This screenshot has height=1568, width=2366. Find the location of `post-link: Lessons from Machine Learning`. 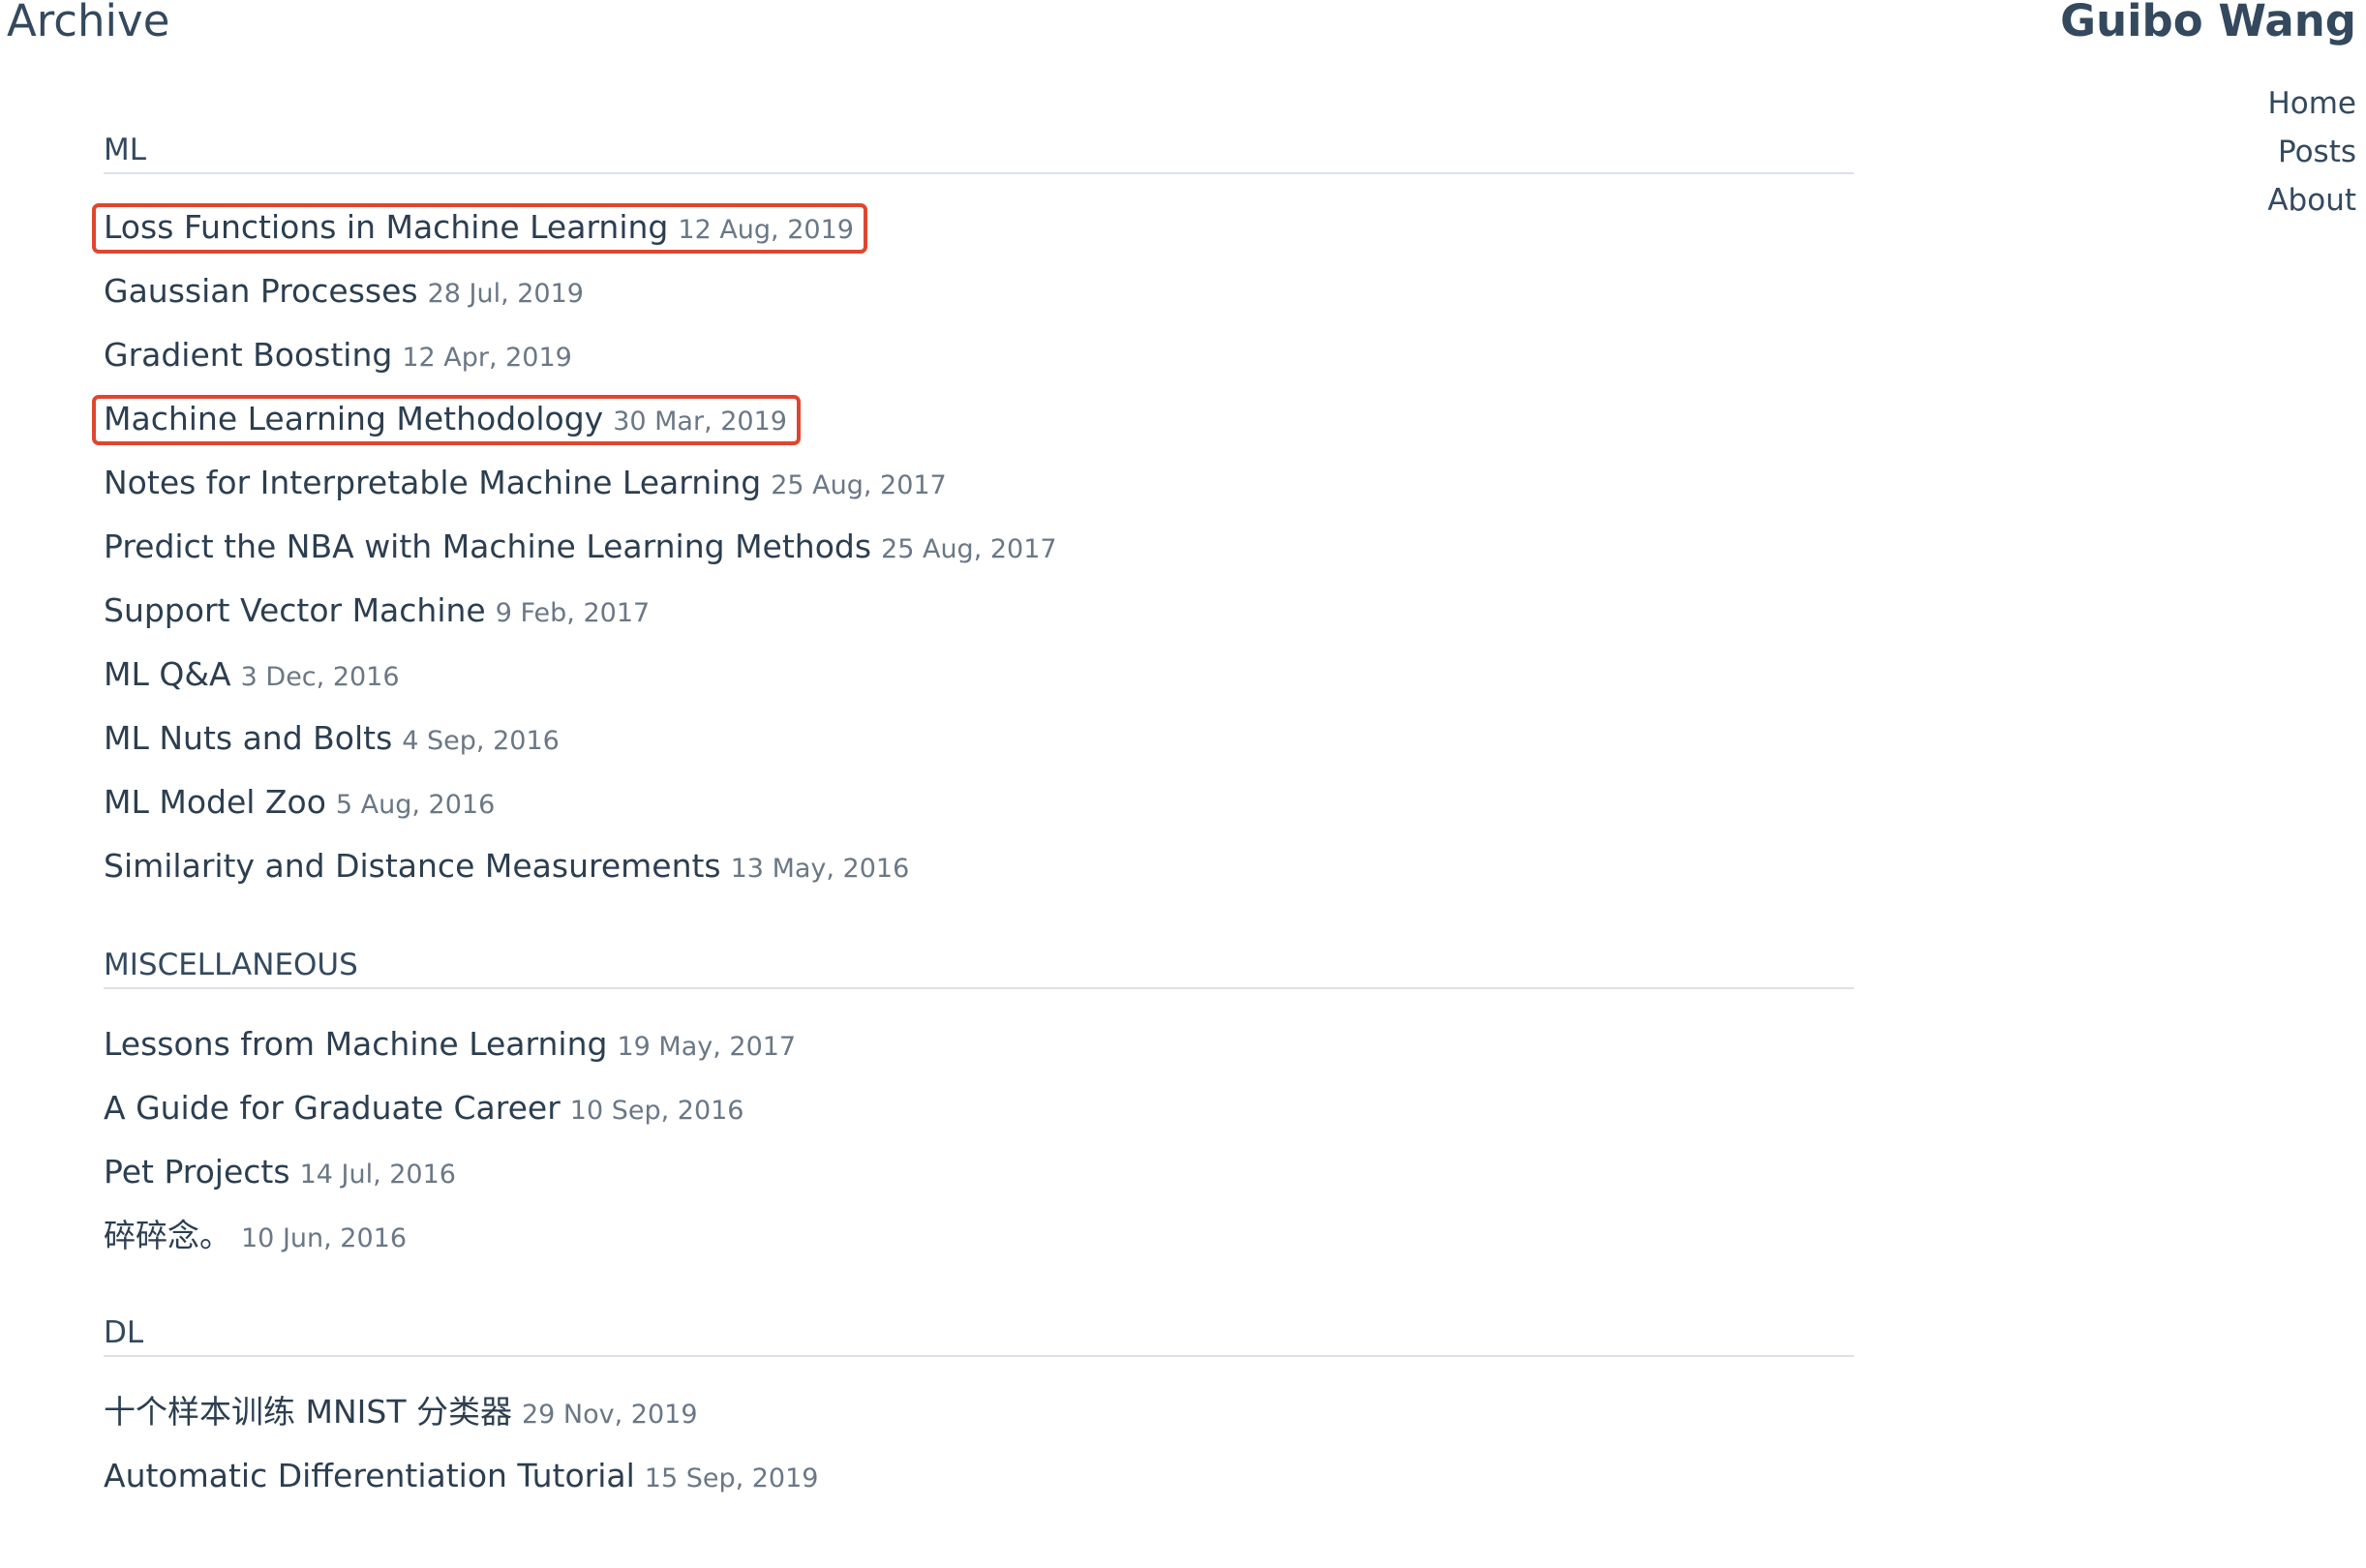

post-link: Lessons from Machine Learning is located at coordinates (356, 1044).